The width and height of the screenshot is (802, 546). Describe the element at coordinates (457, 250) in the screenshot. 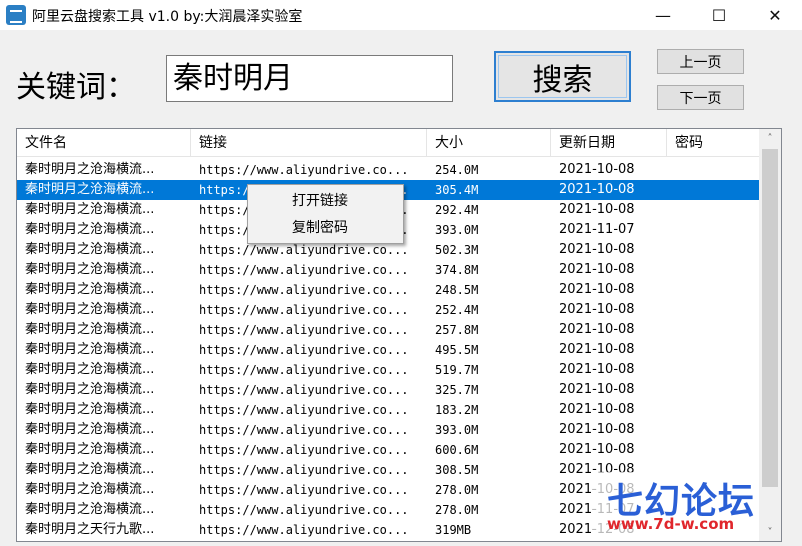

I see `cell-size: 502.3M` at that location.